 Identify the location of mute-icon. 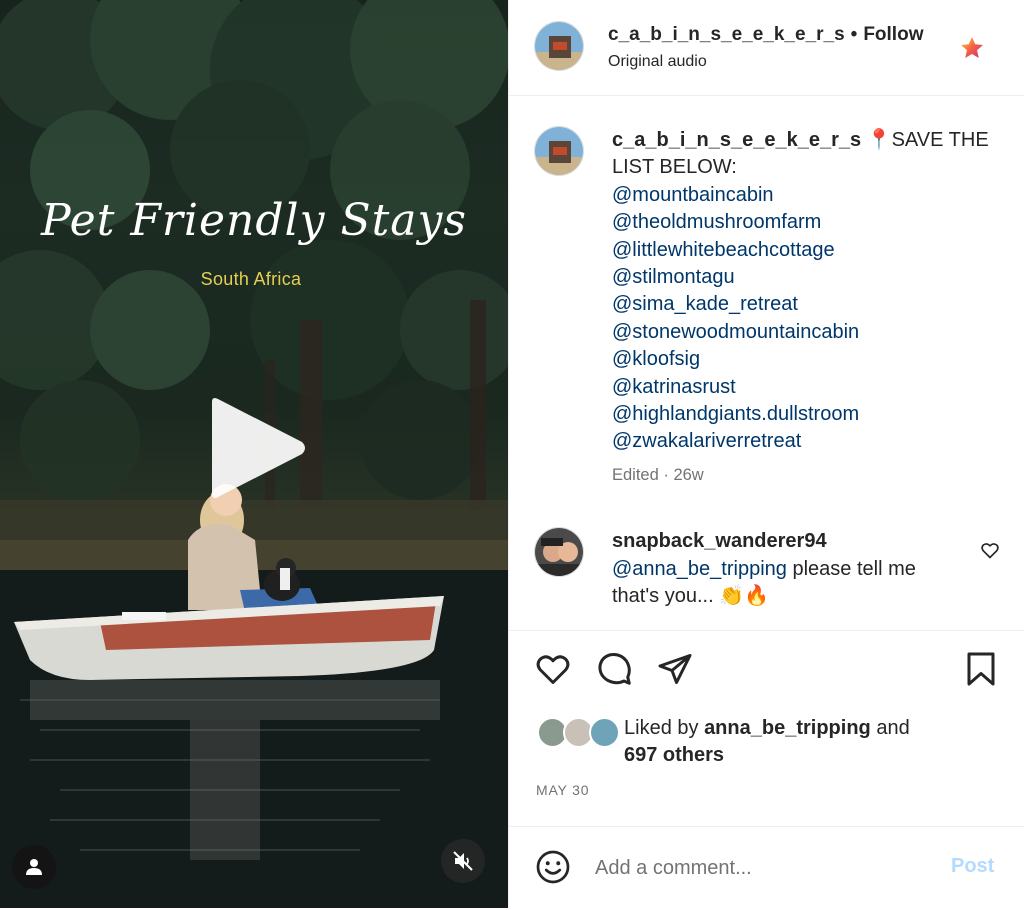
(463, 861).